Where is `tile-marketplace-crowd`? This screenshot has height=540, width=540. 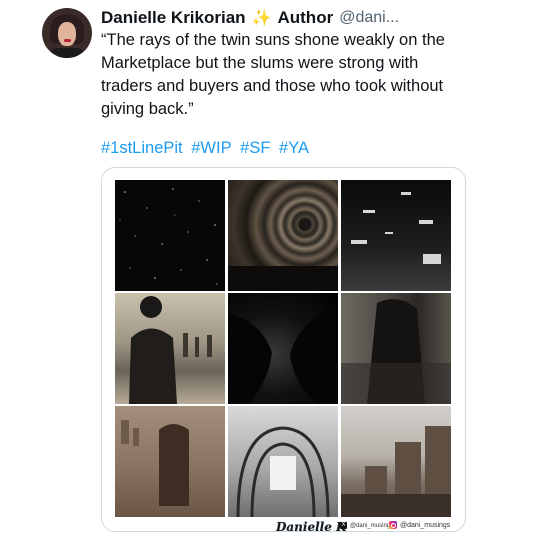
tile-marketplace-crowd is located at coordinates (170, 348).